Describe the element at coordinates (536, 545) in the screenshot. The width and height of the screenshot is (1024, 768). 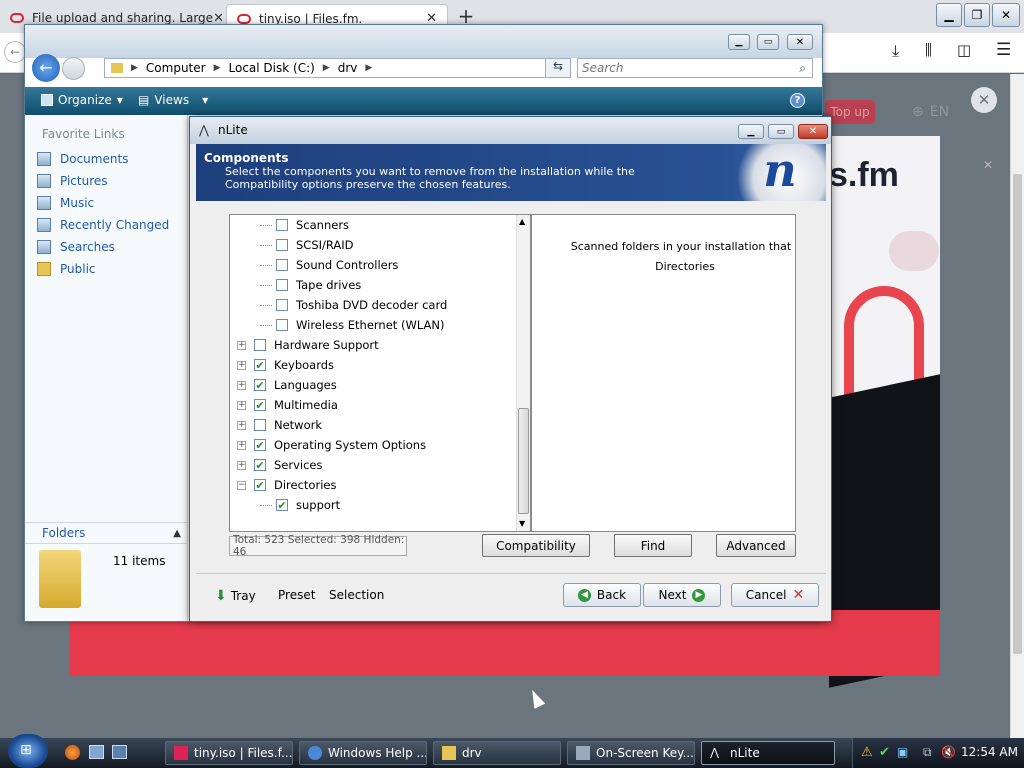
I see `compatibility-button: Compatibility` at that location.